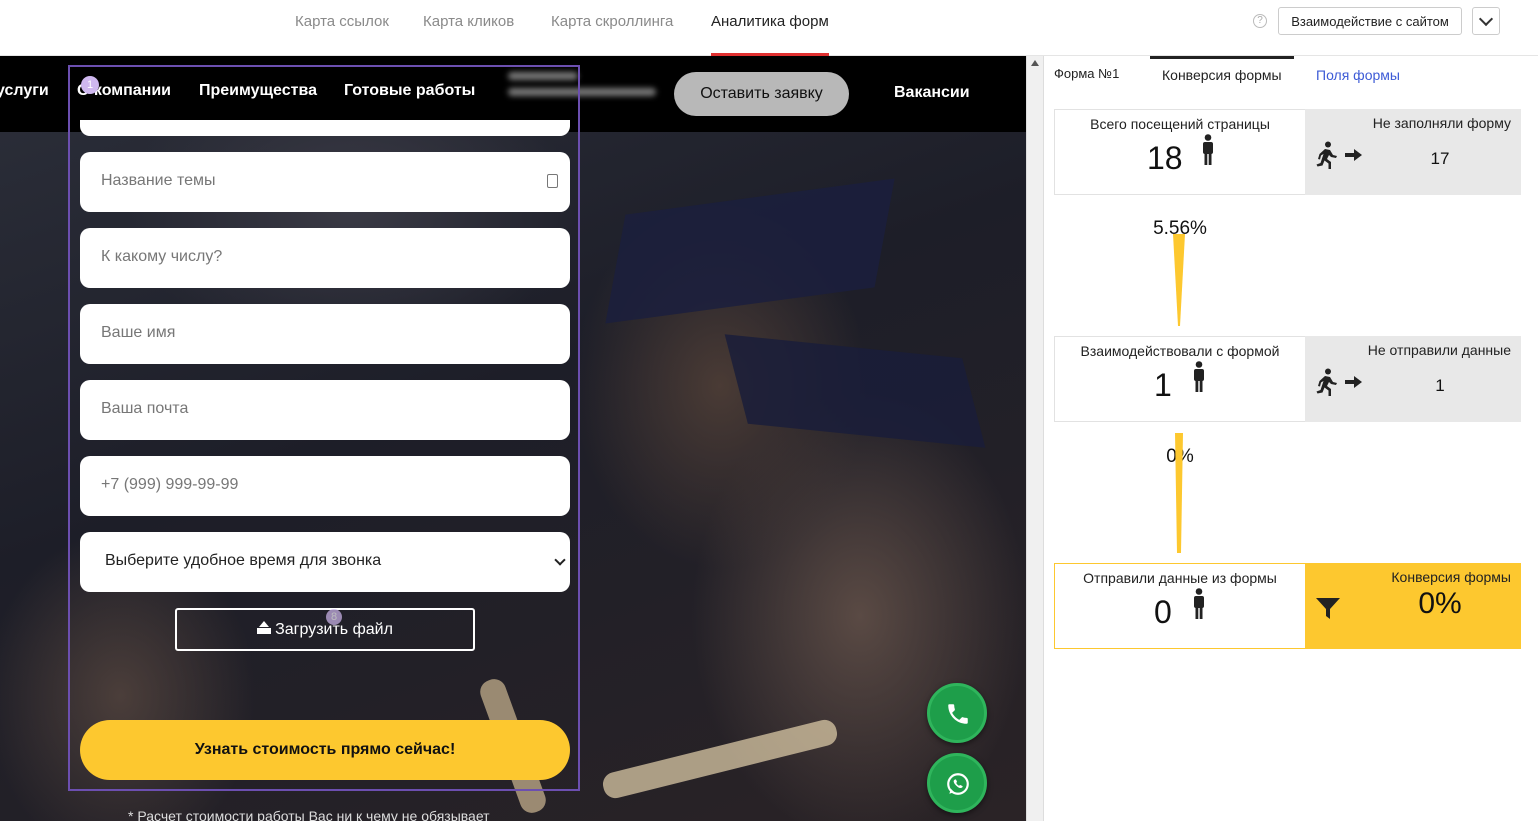  I want to click on upload-file-button: Загрузить файл, so click(325, 629).